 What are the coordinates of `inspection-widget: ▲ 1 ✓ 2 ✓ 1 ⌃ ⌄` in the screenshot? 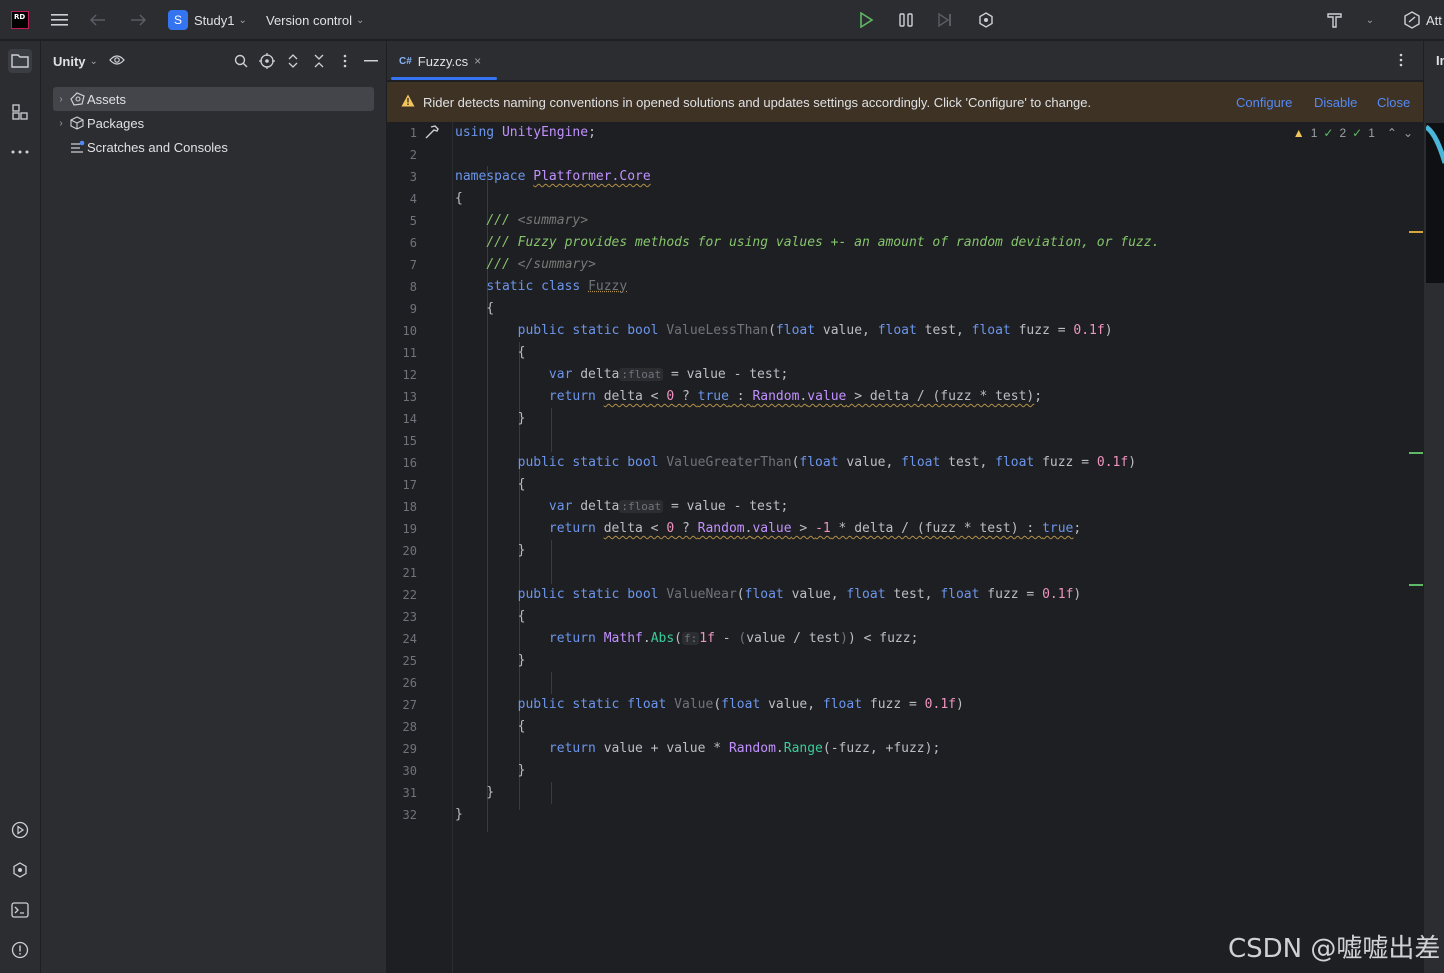 It's located at (1353, 133).